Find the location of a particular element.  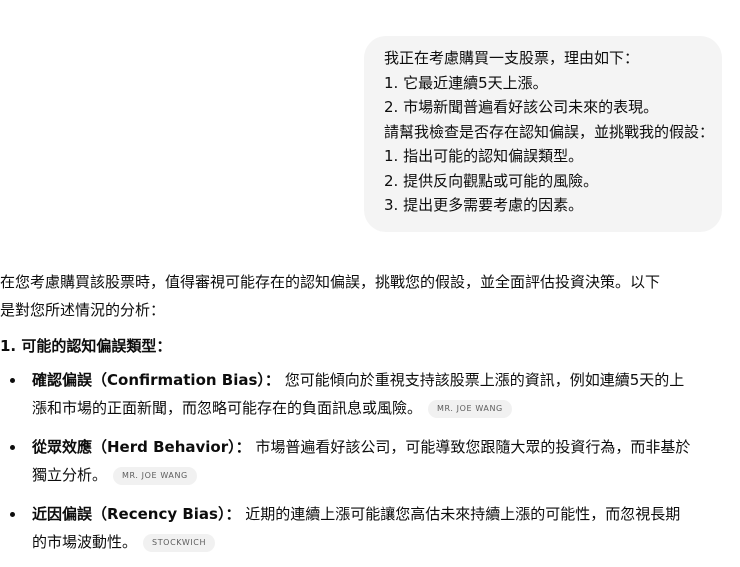

bias-description: 近期的連續上漲可能讓您高估未來持續上漲的可能性，而忽視長期 is located at coordinates (463, 514).